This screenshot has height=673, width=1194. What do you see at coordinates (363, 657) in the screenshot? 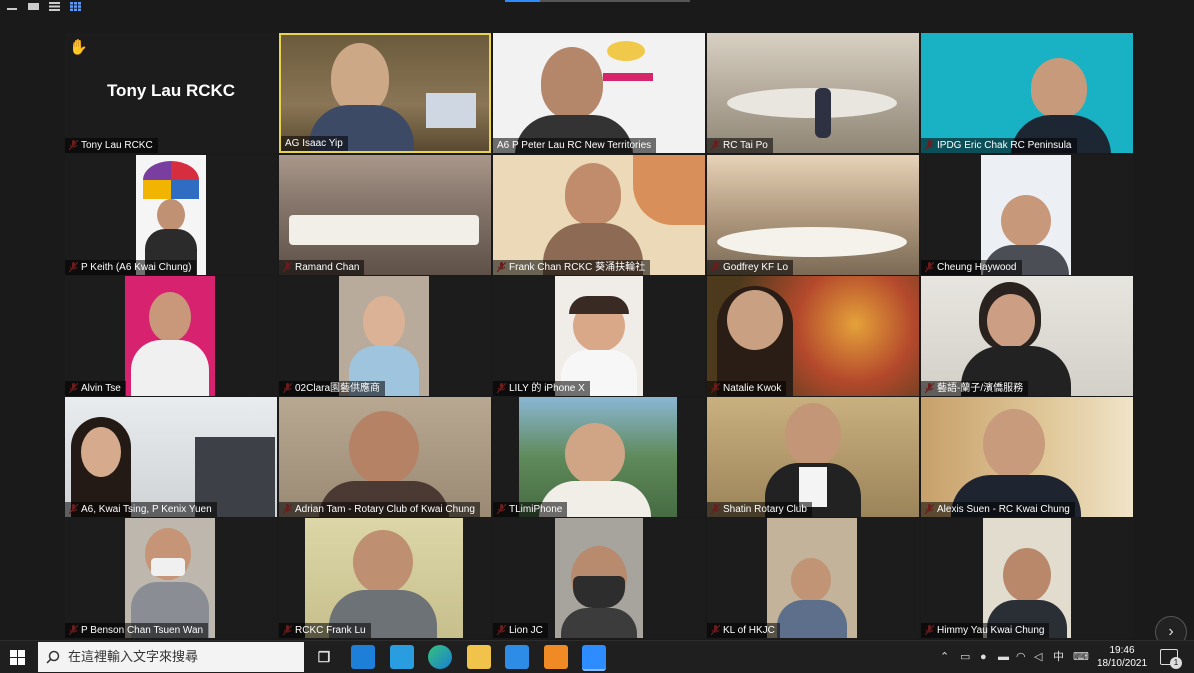
I see `mail-app-icon` at bounding box center [363, 657].